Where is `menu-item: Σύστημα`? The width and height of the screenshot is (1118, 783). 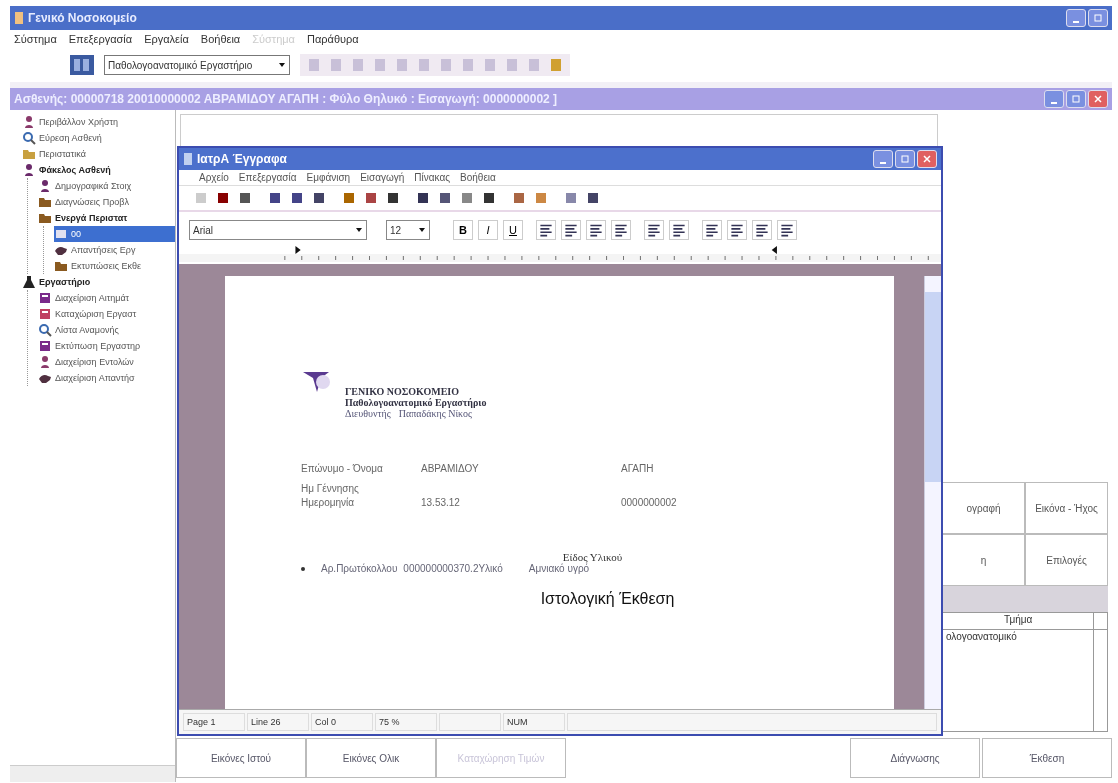 menu-item: Σύστημα is located at coordinates (35, 39).